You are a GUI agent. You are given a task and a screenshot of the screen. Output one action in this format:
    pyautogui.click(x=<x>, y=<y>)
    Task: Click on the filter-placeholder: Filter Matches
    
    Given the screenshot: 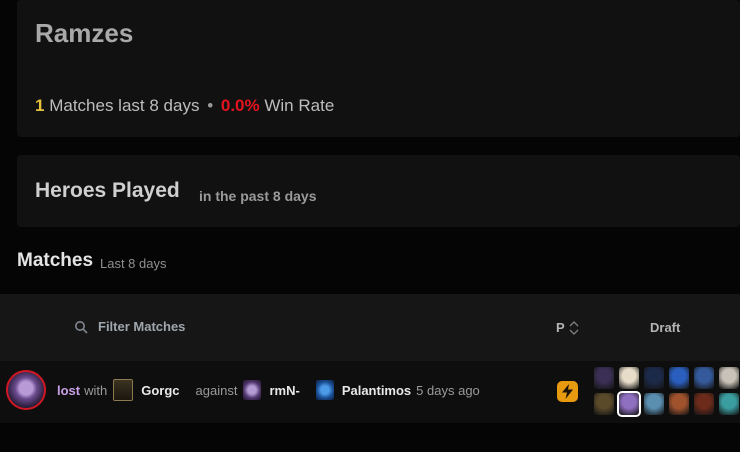 What is the action you would take?
    pyautogui.click(x=142, y=326)
    